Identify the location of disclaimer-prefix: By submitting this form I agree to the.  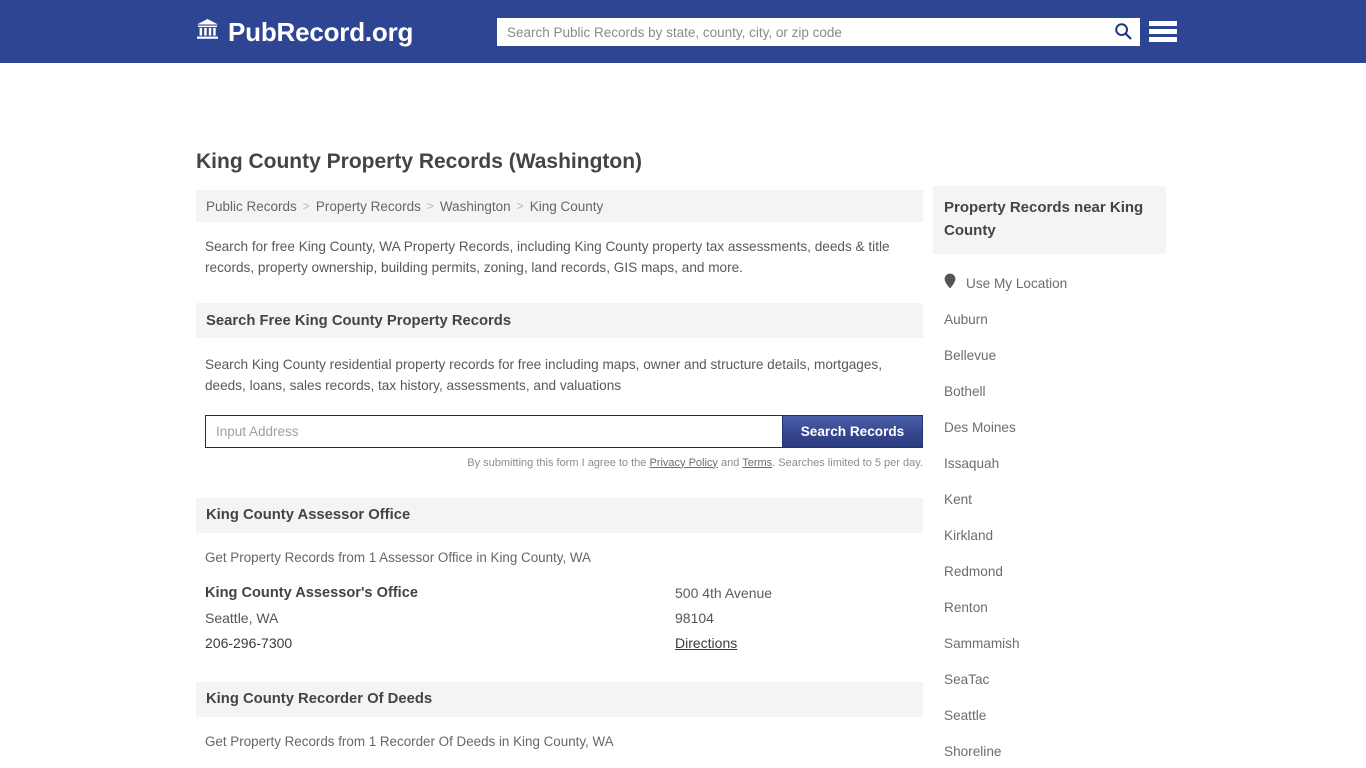
(558, 462).